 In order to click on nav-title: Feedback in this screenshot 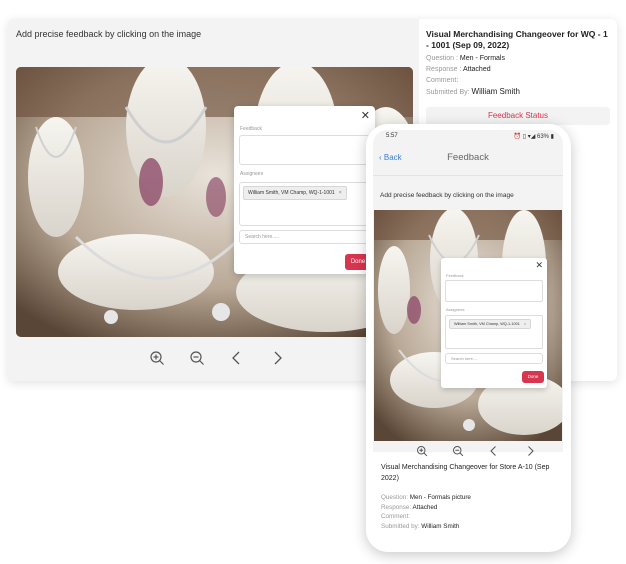, I will do `click(468, 157)`.